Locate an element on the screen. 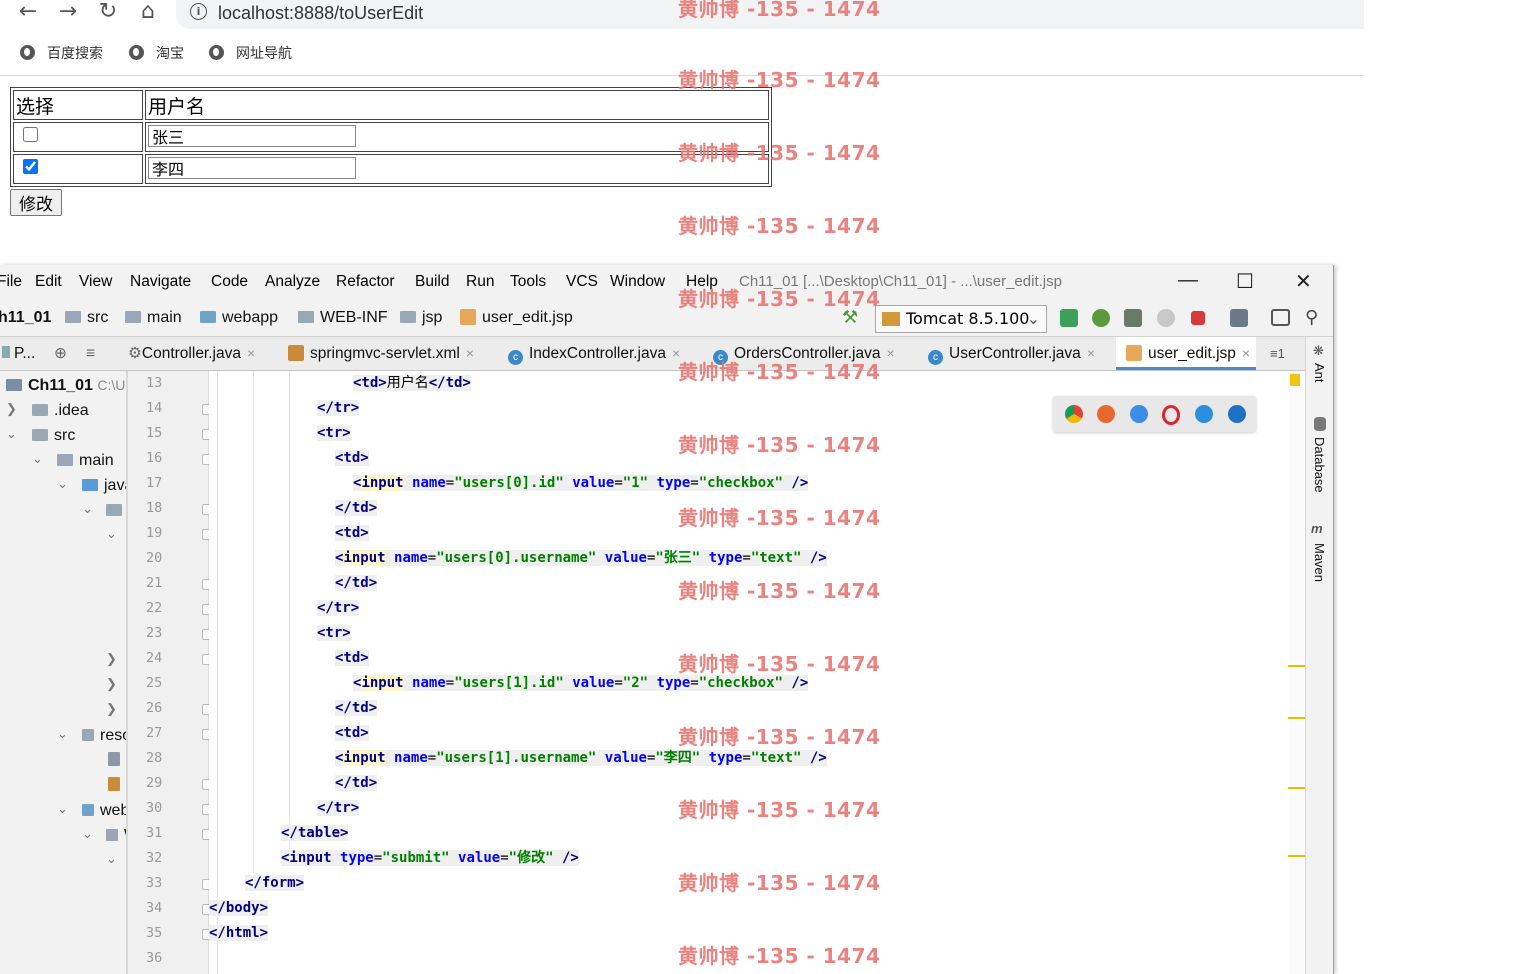 Image resolution: width=1536 pixels, height=974 pixels. menu-view: View is located at coordinates (95, 282).